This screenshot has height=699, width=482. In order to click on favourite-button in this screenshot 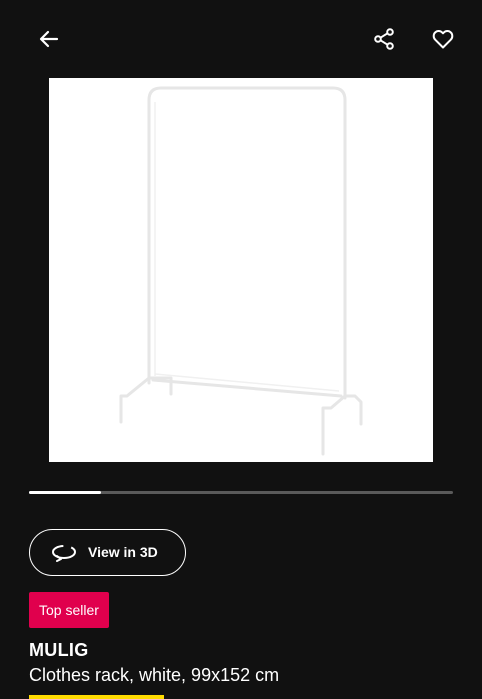, I will do `click(443, 39)`.